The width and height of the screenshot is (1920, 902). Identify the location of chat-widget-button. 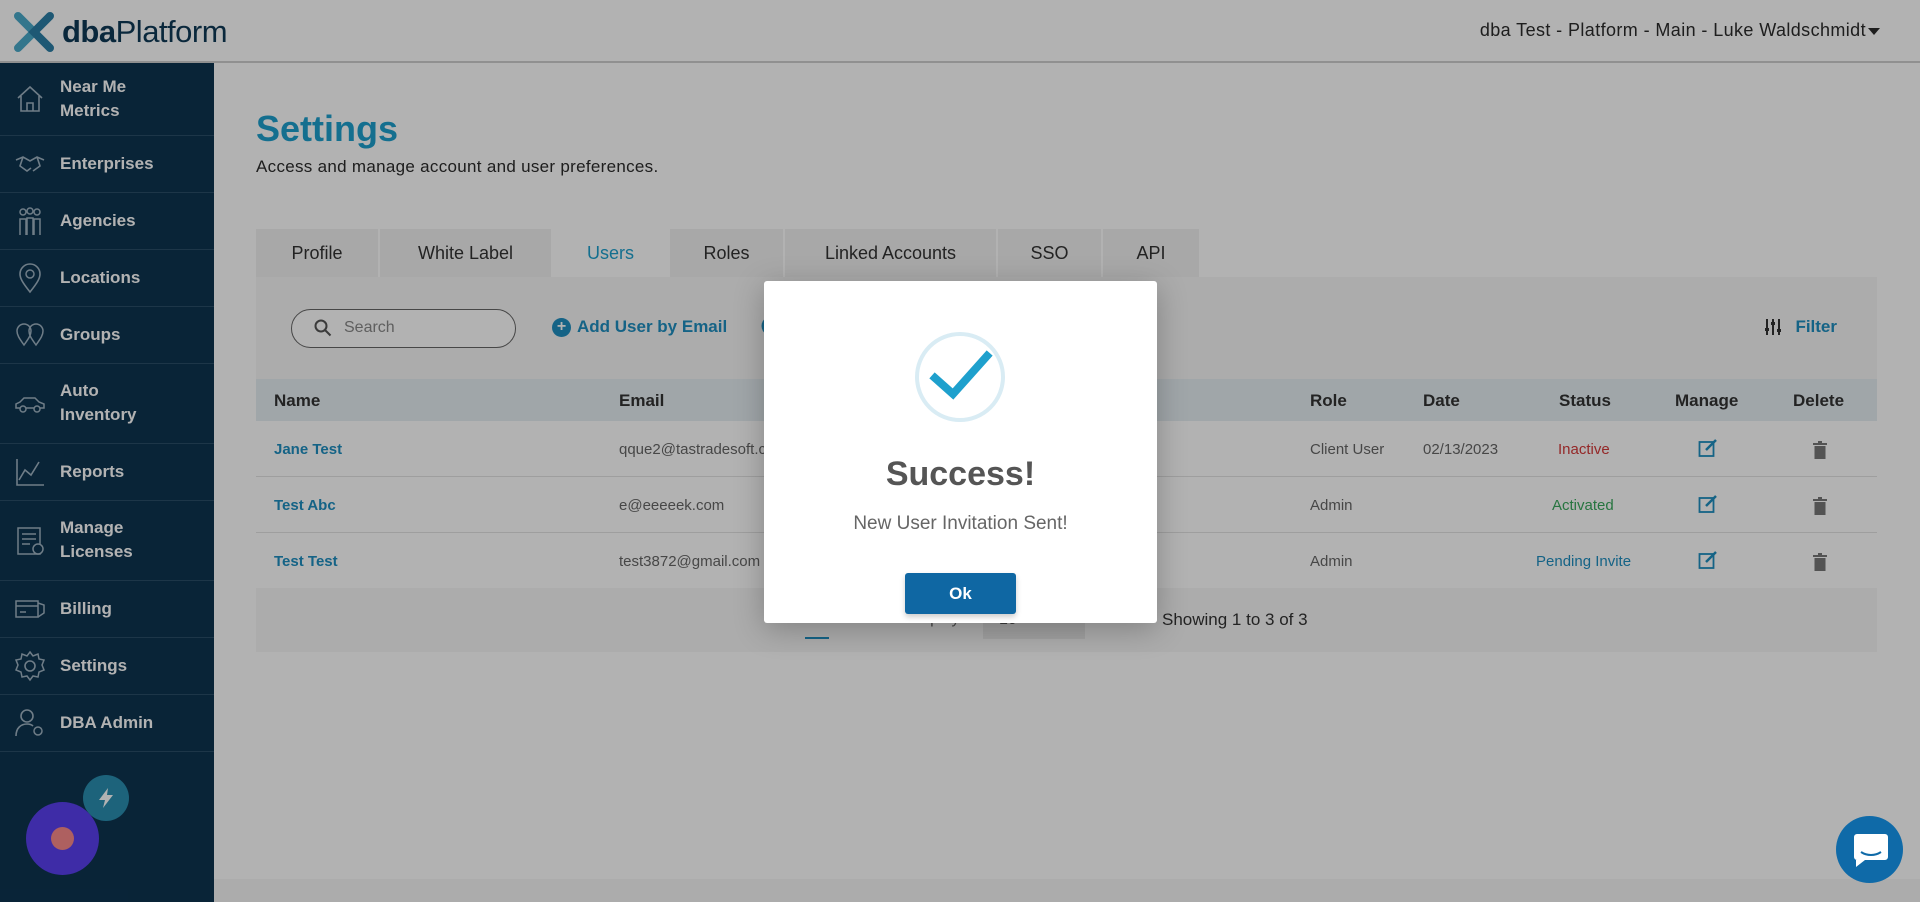
(1869, 849).